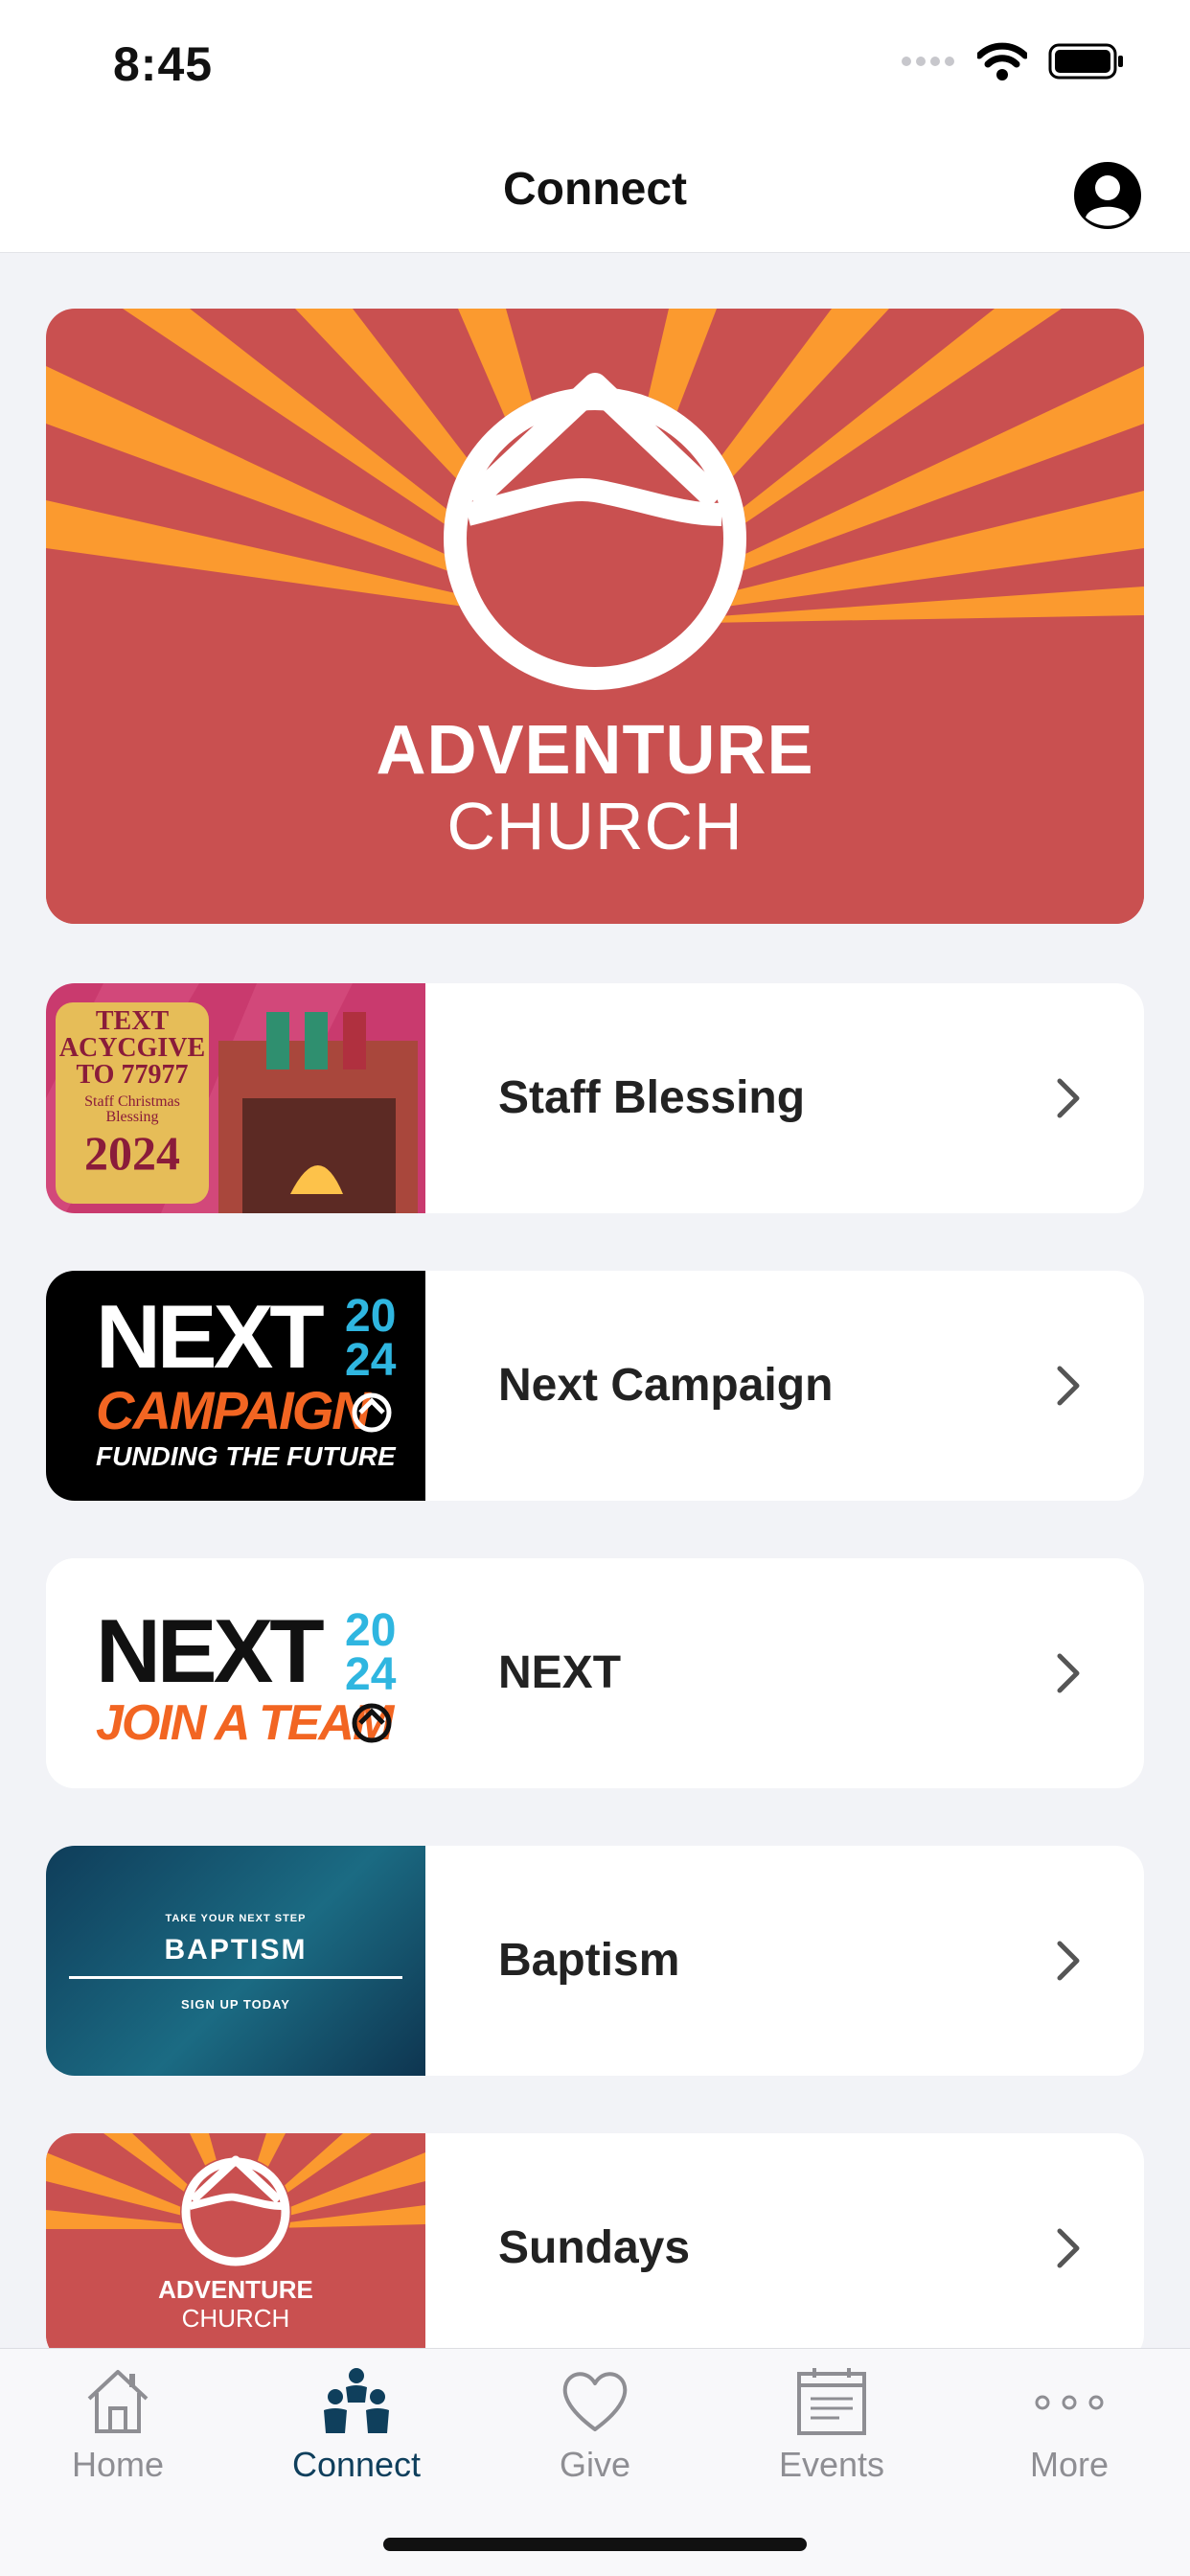 This screenshot has width=1190, height=2576. I want to click on sundays-thumbnail: ADVENTURE CHURCH, so click(236, 2248).